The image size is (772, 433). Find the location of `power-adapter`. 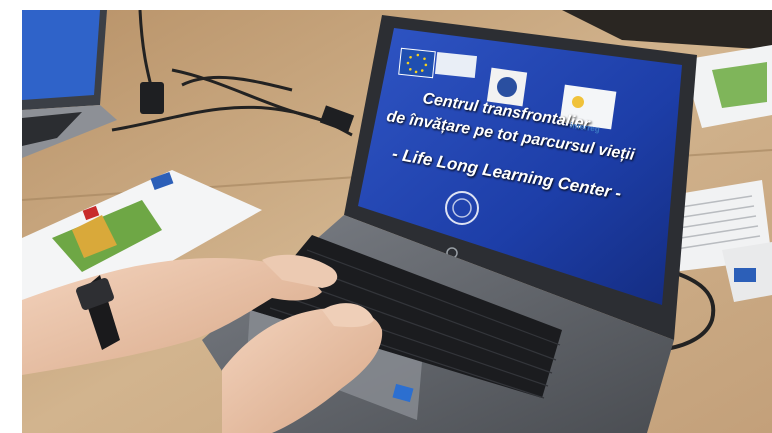

power-adapter is located at coordinates (152, 98).